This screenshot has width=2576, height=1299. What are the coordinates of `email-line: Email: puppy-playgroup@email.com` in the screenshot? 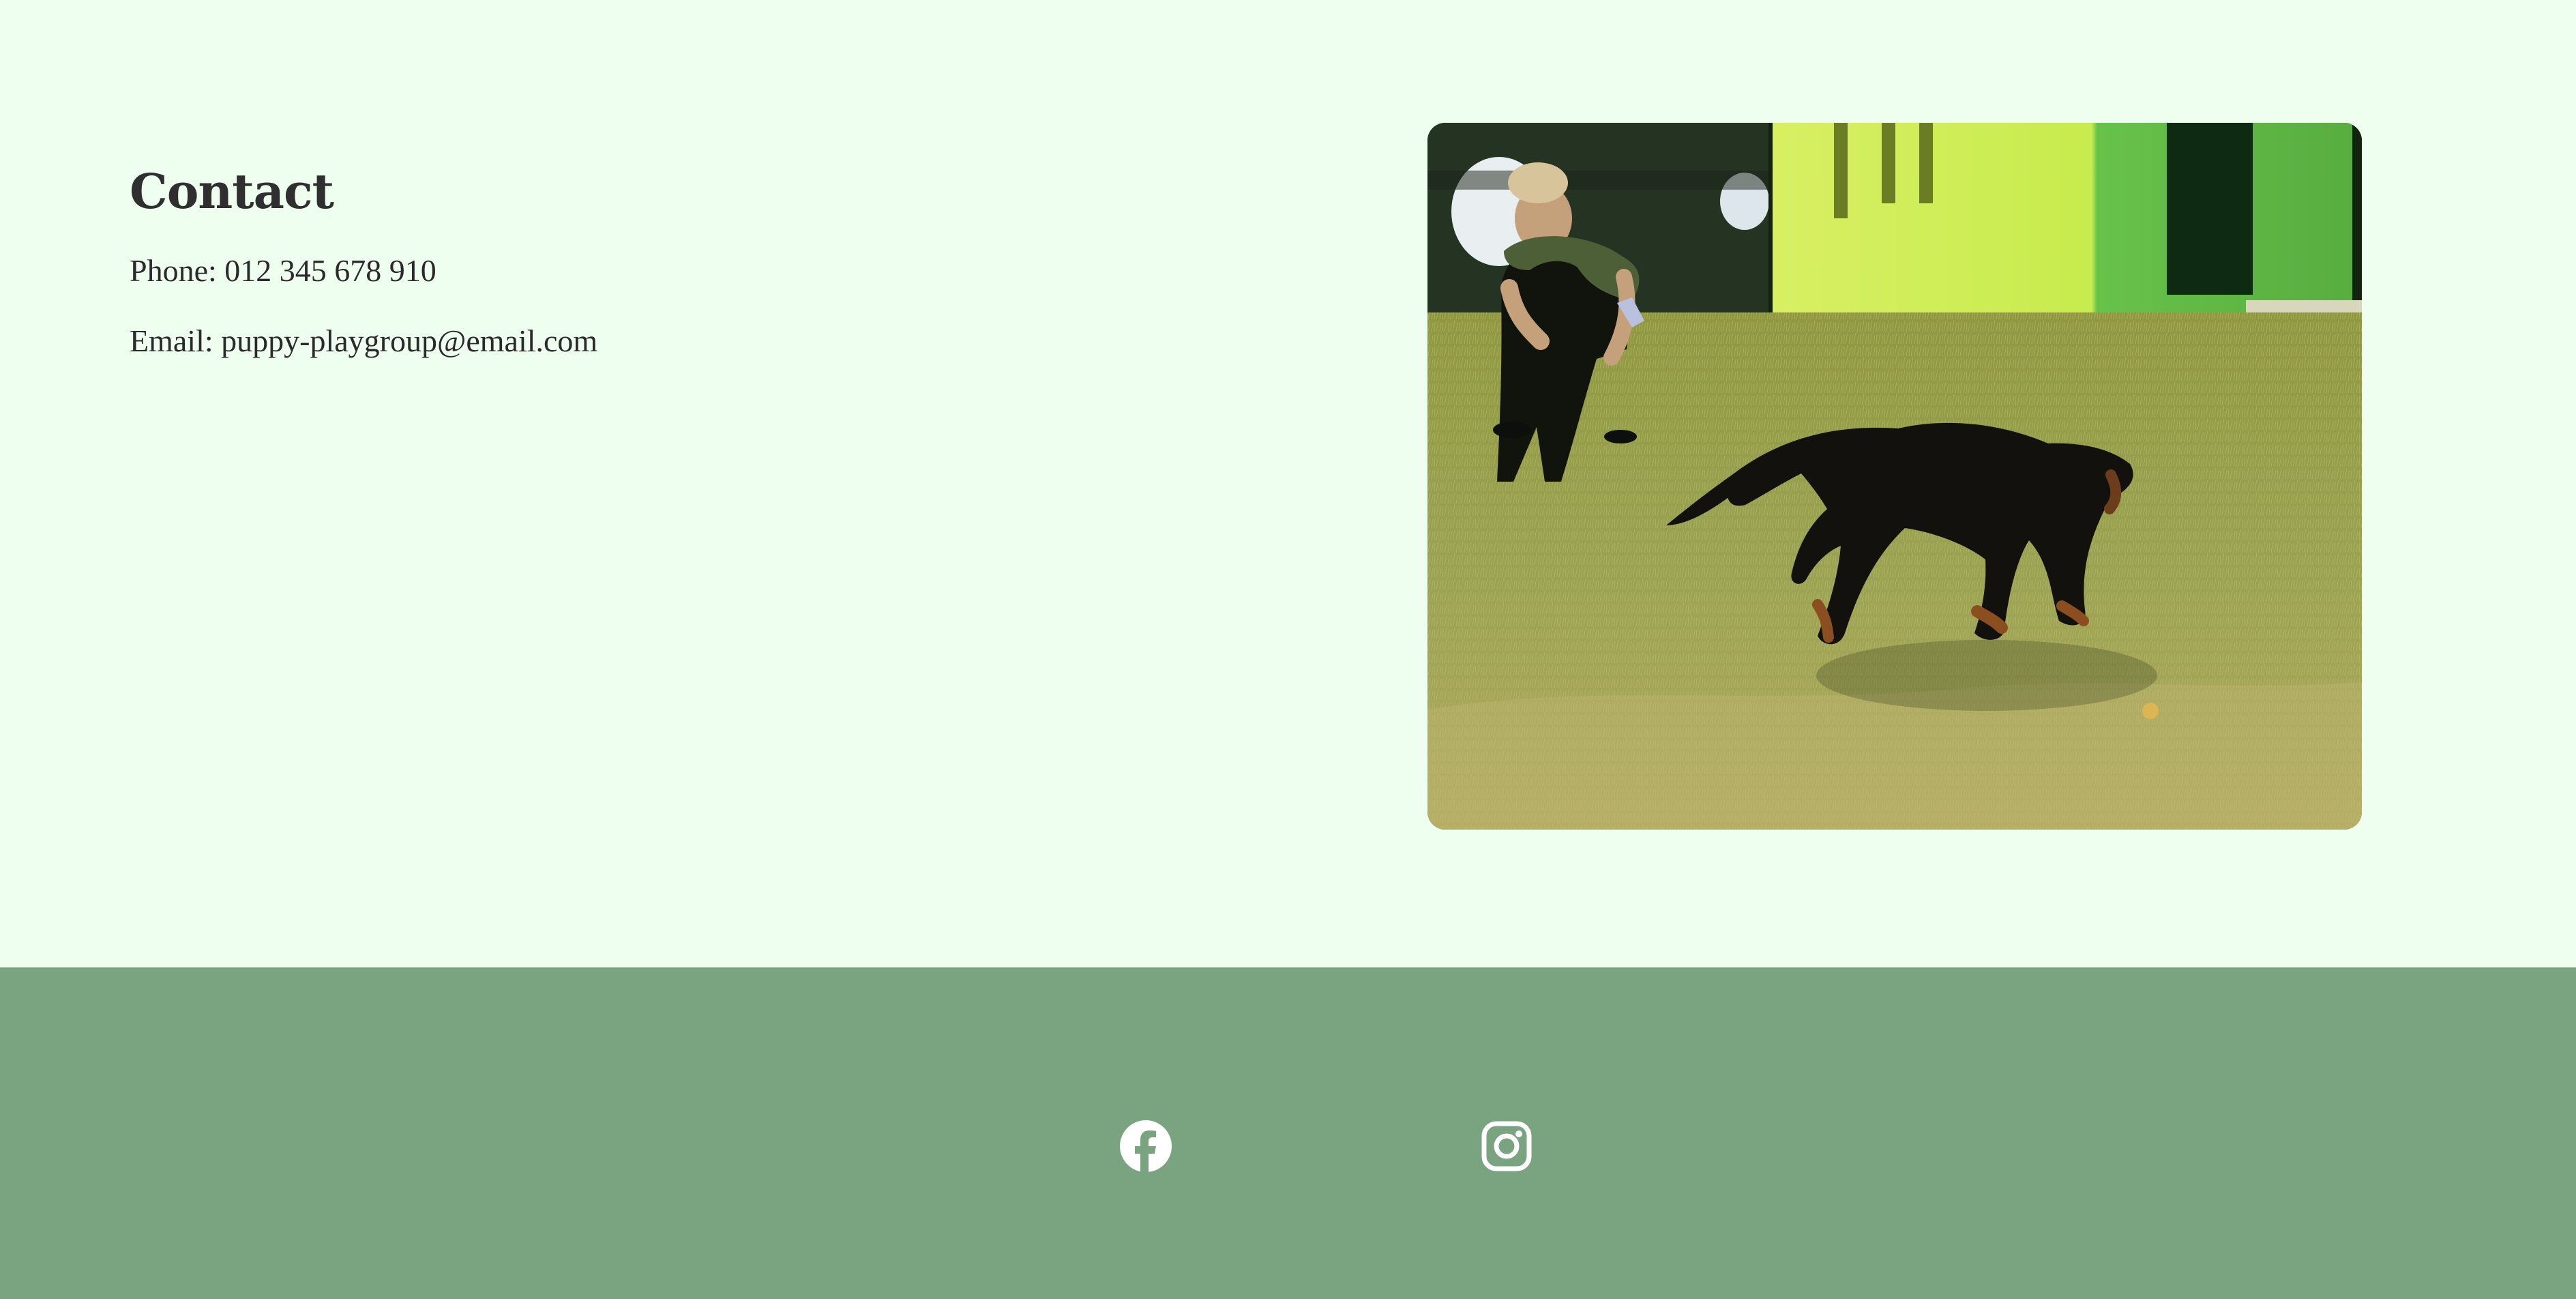 It's located at (363, 341).